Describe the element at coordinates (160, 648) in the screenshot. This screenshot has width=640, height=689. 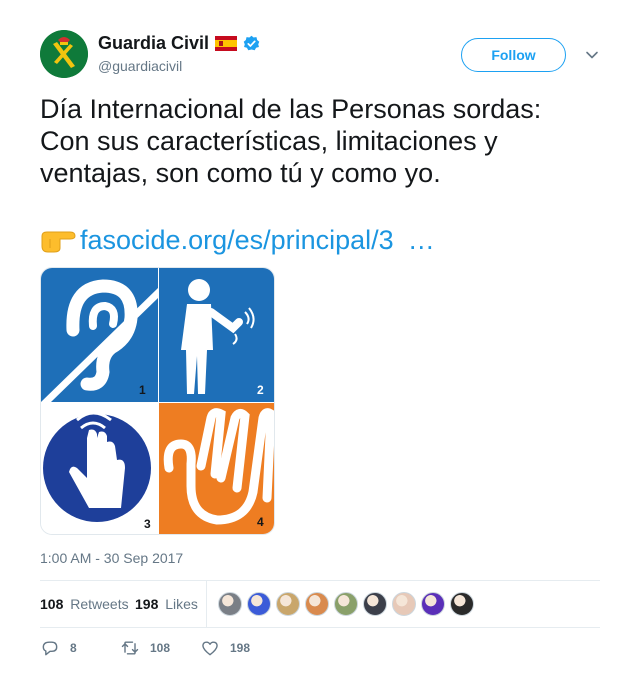
I see `retweet-count: 108` at that location.